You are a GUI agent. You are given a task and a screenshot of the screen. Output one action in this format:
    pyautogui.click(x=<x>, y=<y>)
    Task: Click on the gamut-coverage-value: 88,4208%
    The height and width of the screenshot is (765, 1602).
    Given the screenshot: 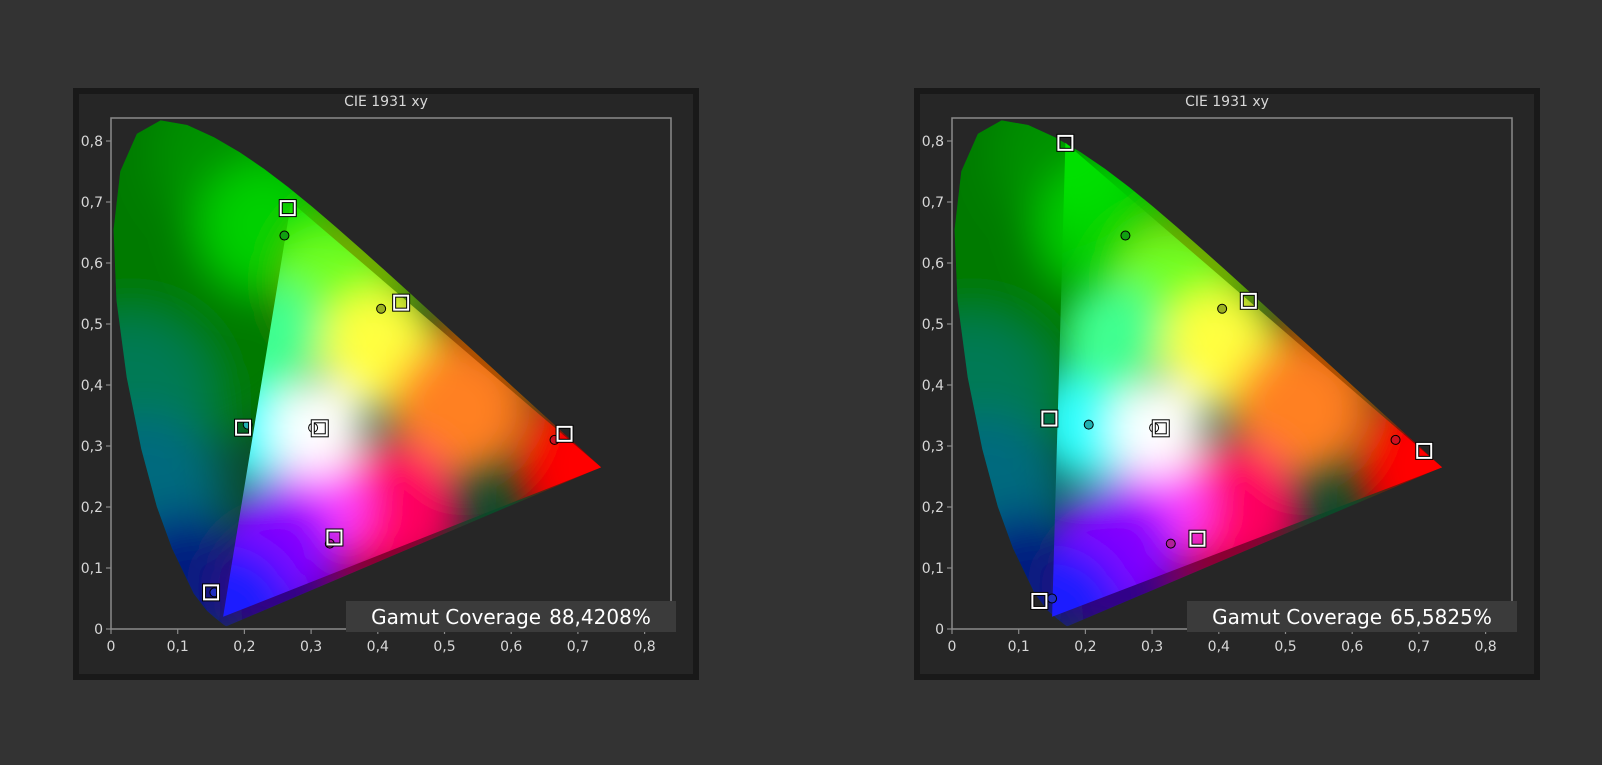 What is the action you would take?
    pyautogui.click(x=600, y=616)
    